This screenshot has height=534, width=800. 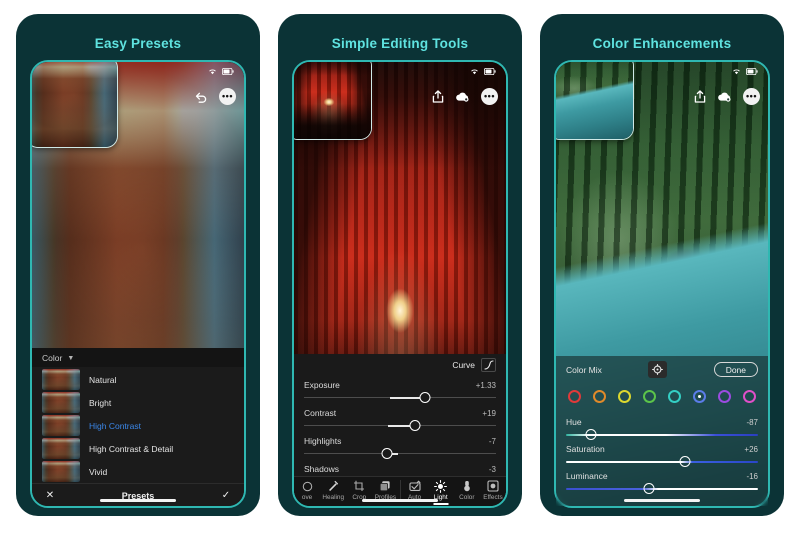 I want to click on list-item: Bright, so click(x=138, y=402).